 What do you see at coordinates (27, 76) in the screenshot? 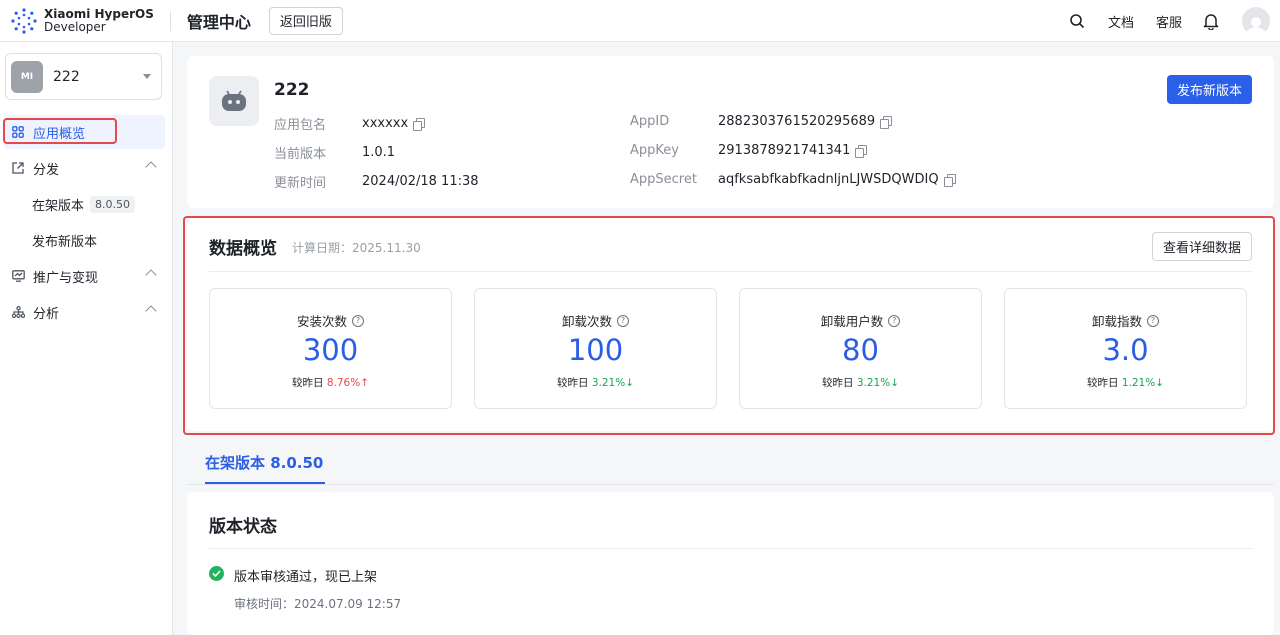
I see `app-thumbnail: MI` at bounding box center [27, 76].